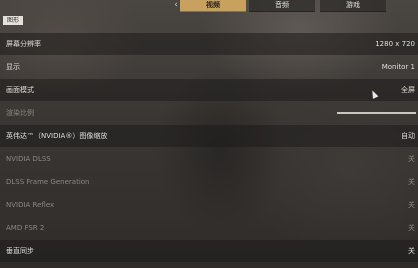 The image size is (418, 268). What do you see at coordinates (48, 182) in the screenshot?
I see `setting-label: DLSS Frame Generation` at bounding box center [48, 182].